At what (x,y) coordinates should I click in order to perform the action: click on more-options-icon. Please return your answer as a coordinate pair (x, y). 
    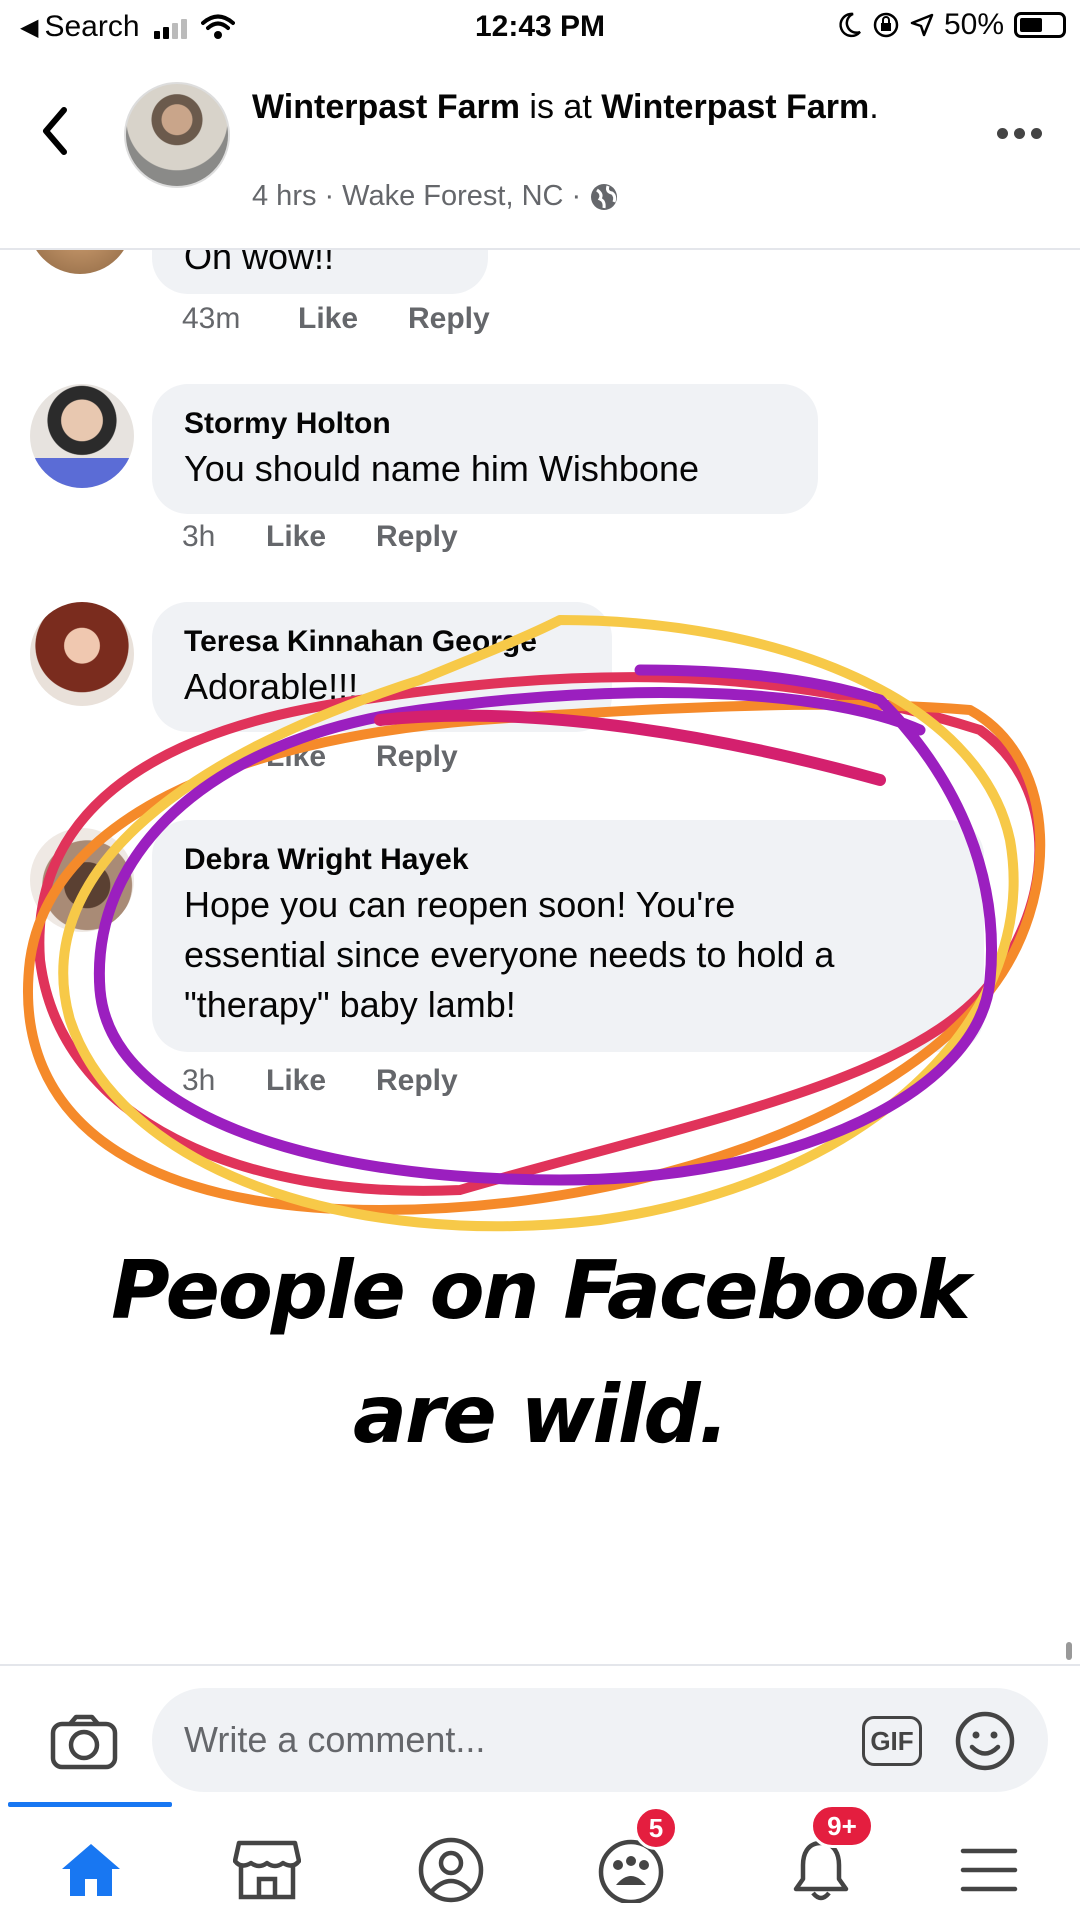
    Looking at the image, I should click on (1019, 133).